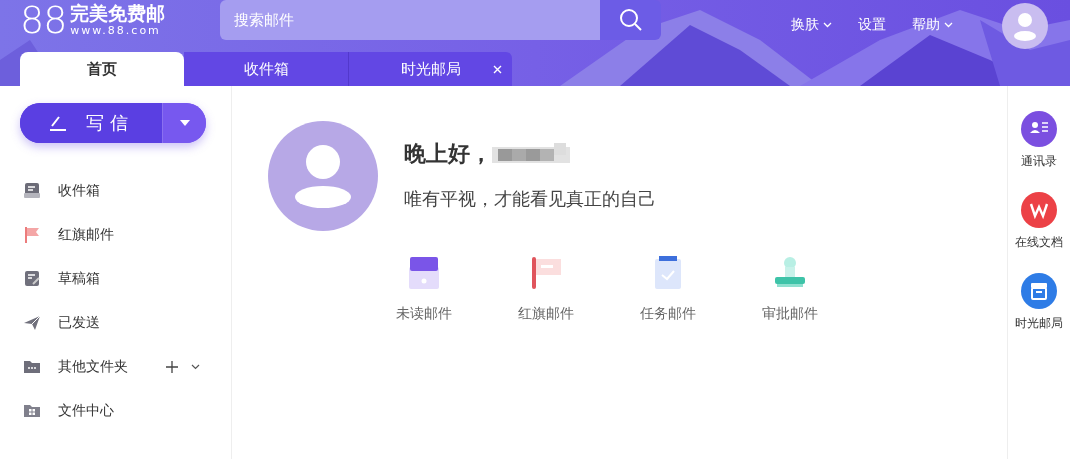 This screenshot has width=1070, height=459. I want to click on close-icon, so click(497, 69).